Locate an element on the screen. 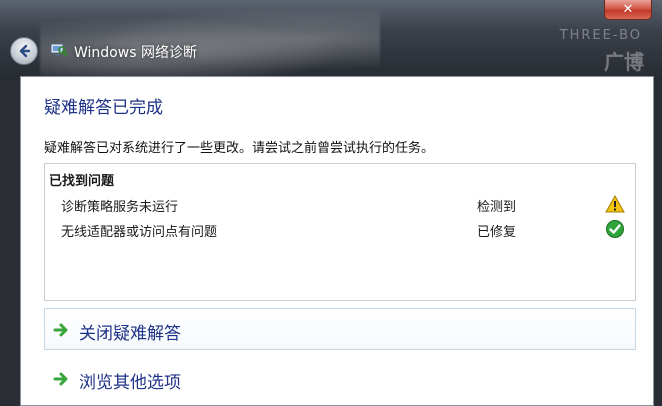  background-watermark-text-2: 广博 is located at coordinates (624, 62).